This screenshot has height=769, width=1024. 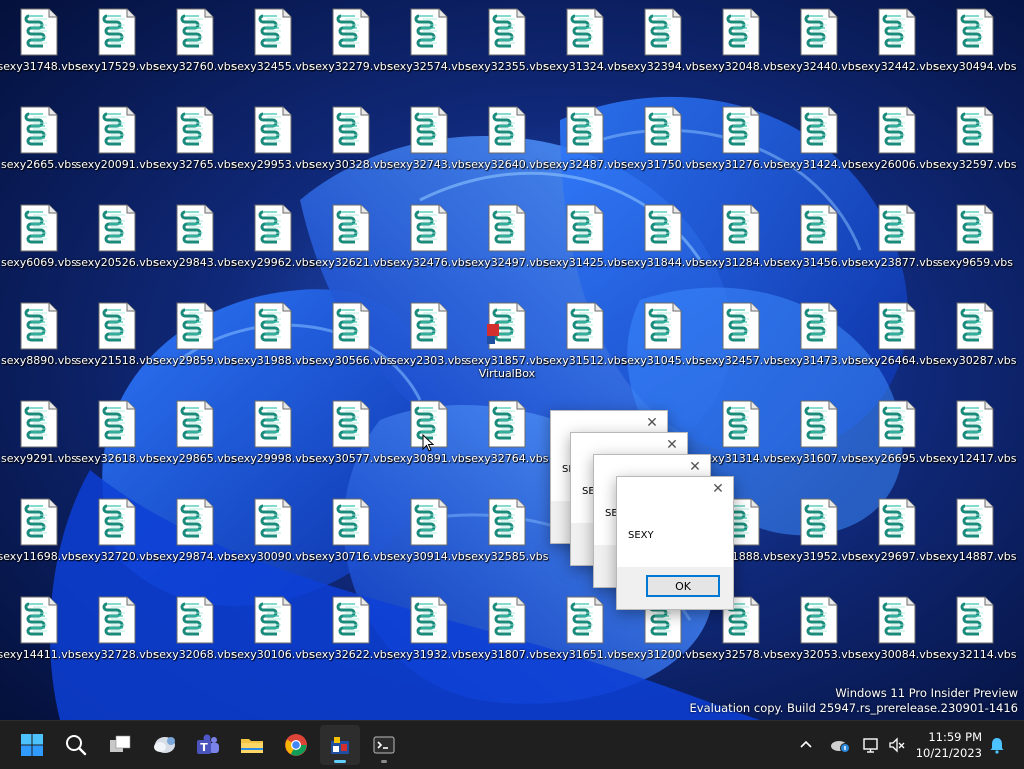 What do you see at coordinates (949, 745) in the screenshot?
I see `clock: 11:59 PM 10/21/2023` at bounding box center [949, 745].